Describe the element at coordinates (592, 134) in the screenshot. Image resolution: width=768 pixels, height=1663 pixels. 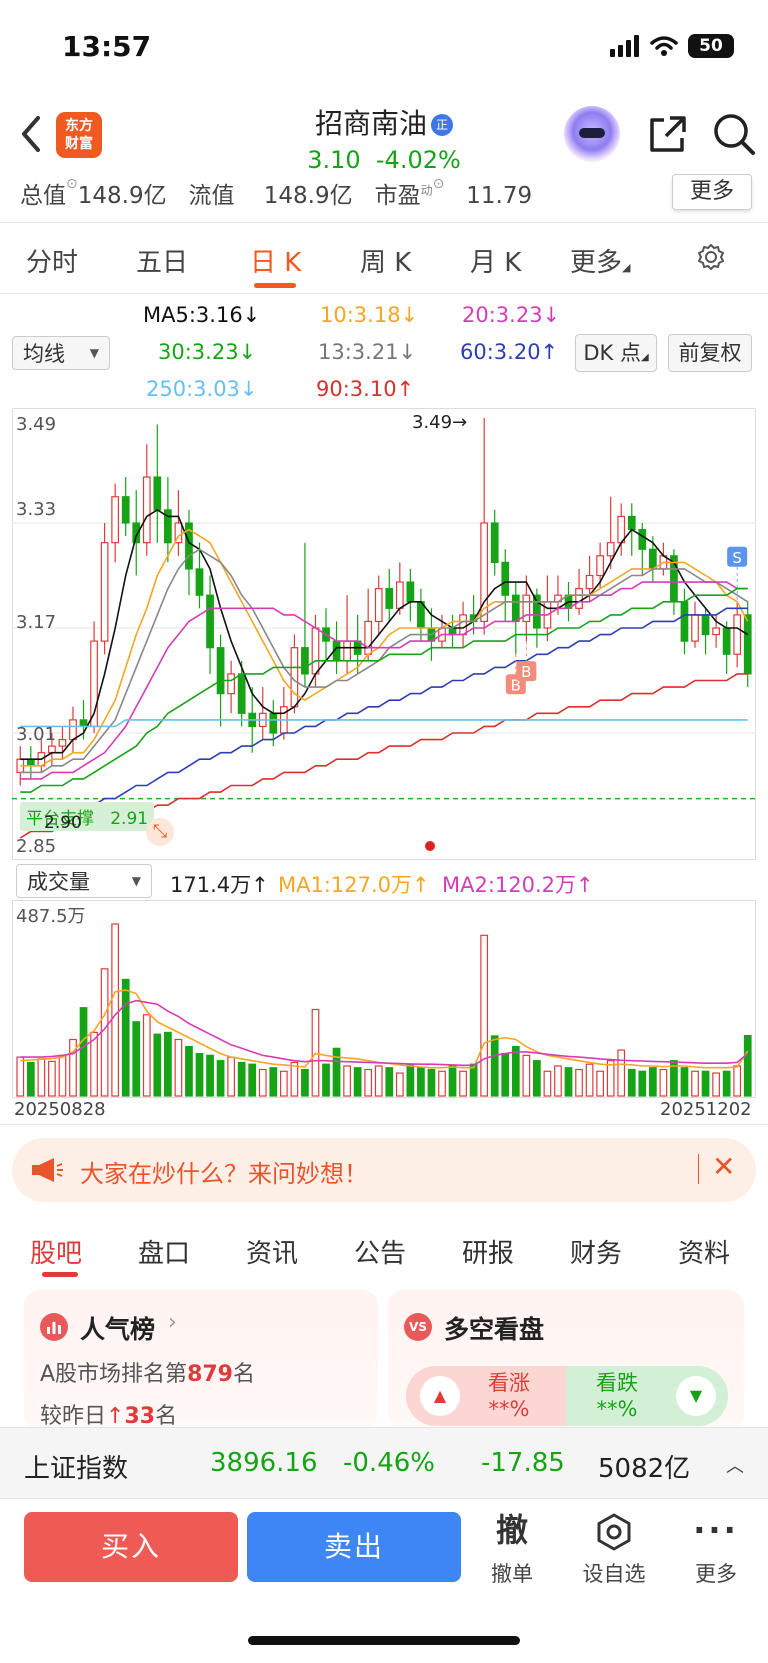
I see `ai-assistant-avatar` at that location.